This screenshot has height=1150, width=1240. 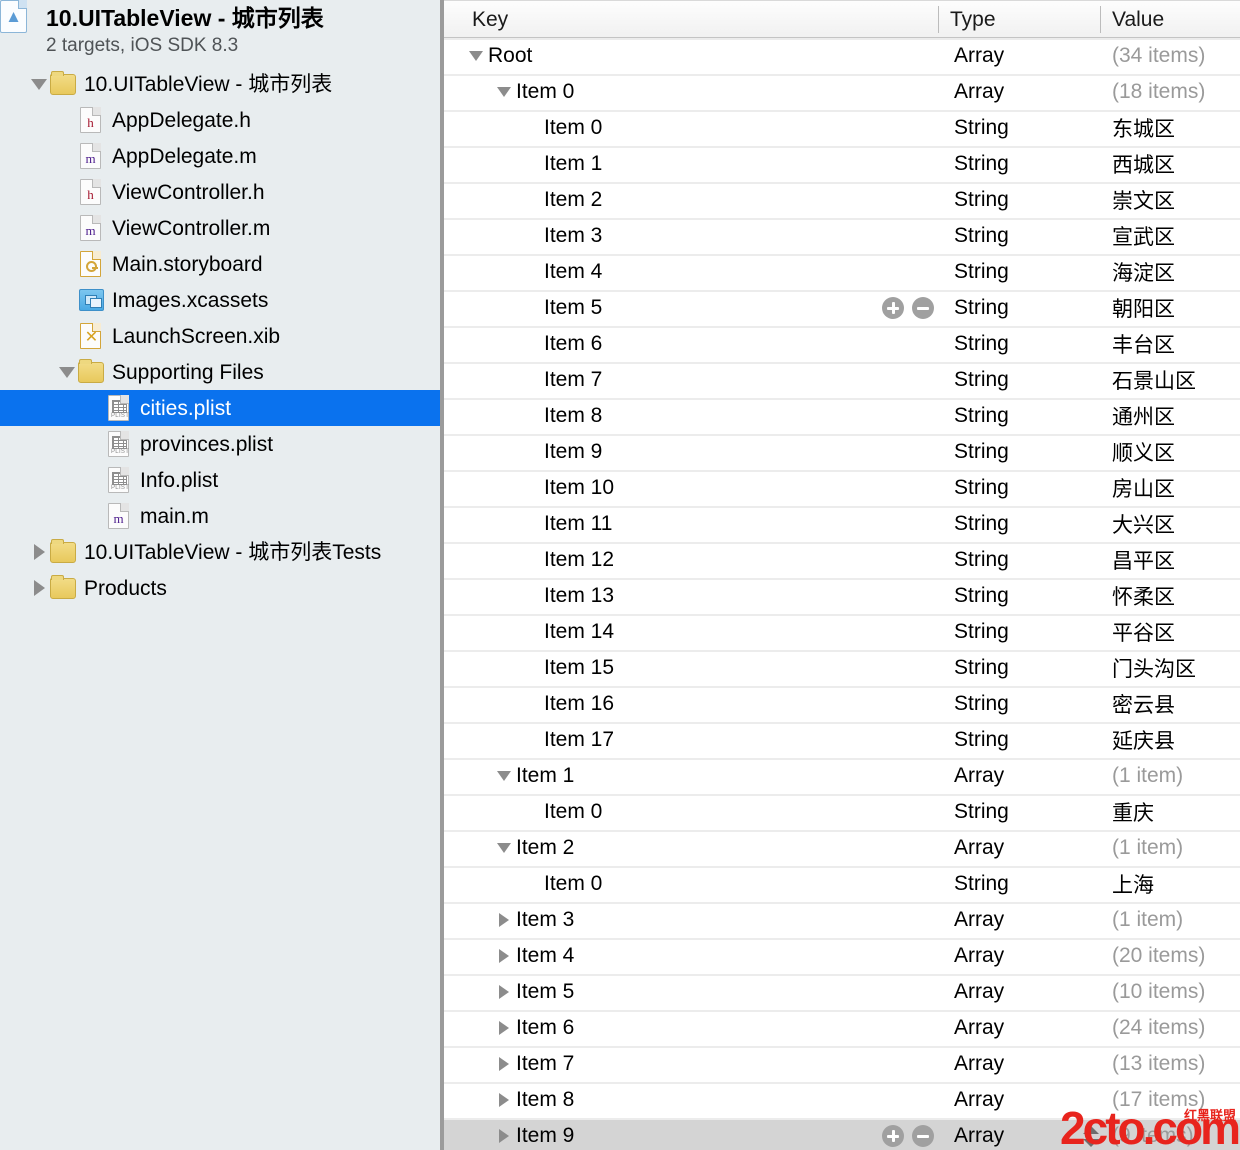 What do you see at coordinates (842, 776) in the screenshot?
I see `table-row: Item 1 Array (1 item)` at bounding box center [842, 776].